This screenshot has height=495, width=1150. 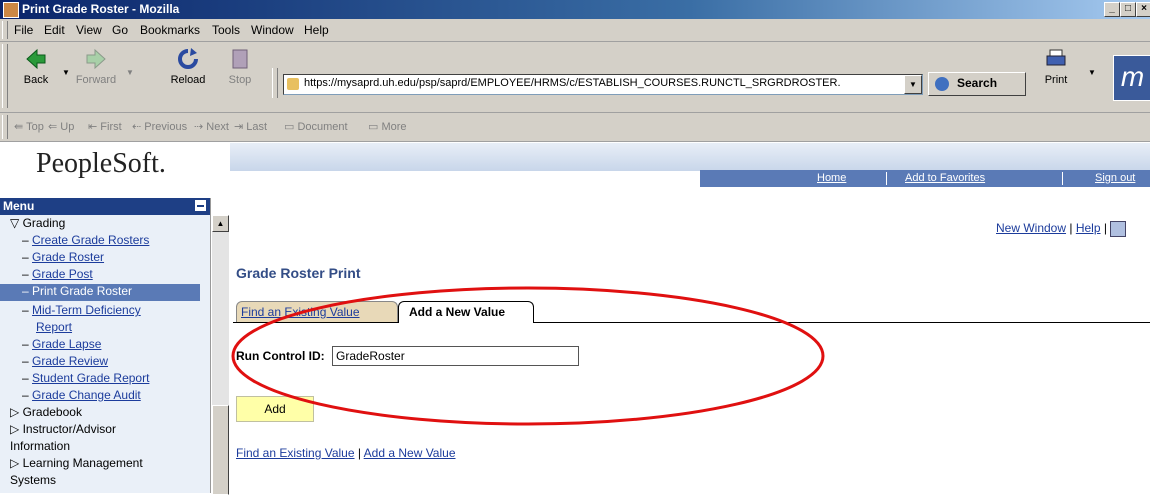 What do you see at coordinates (942, 84) in the screenshot?
I see `search-icon` at bounding box center [942, 84].